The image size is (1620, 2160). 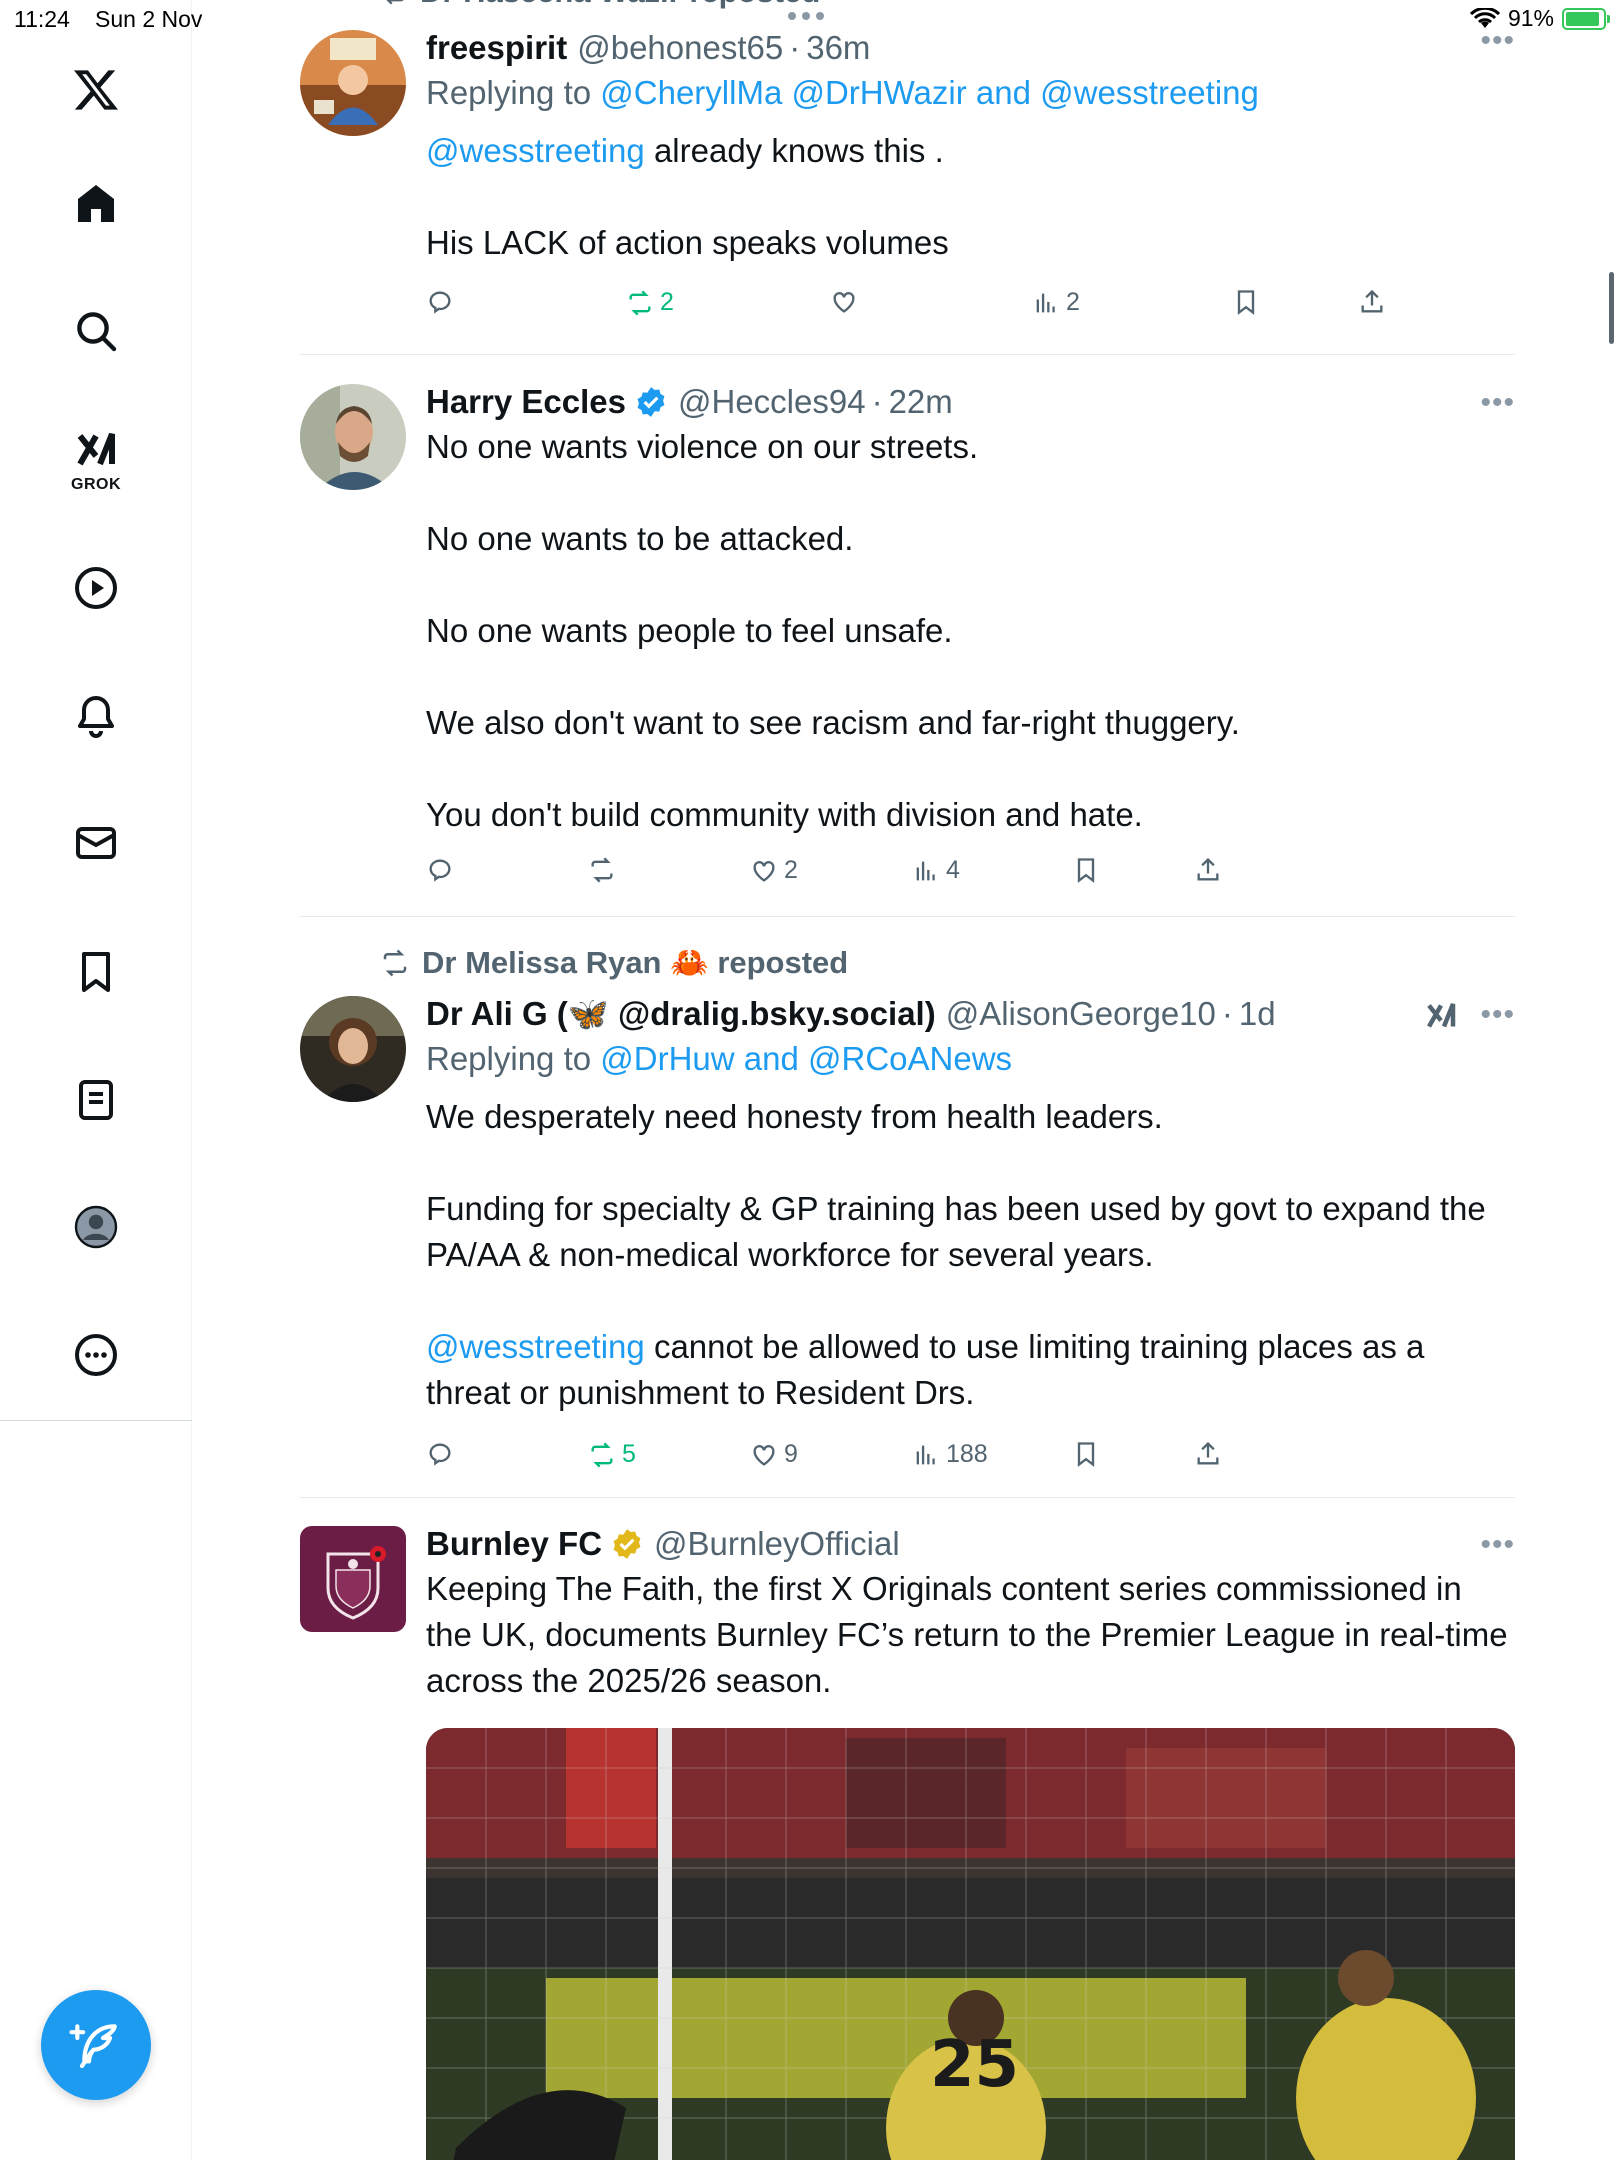 I want to click on repost-button, so click(x=602, y=870).